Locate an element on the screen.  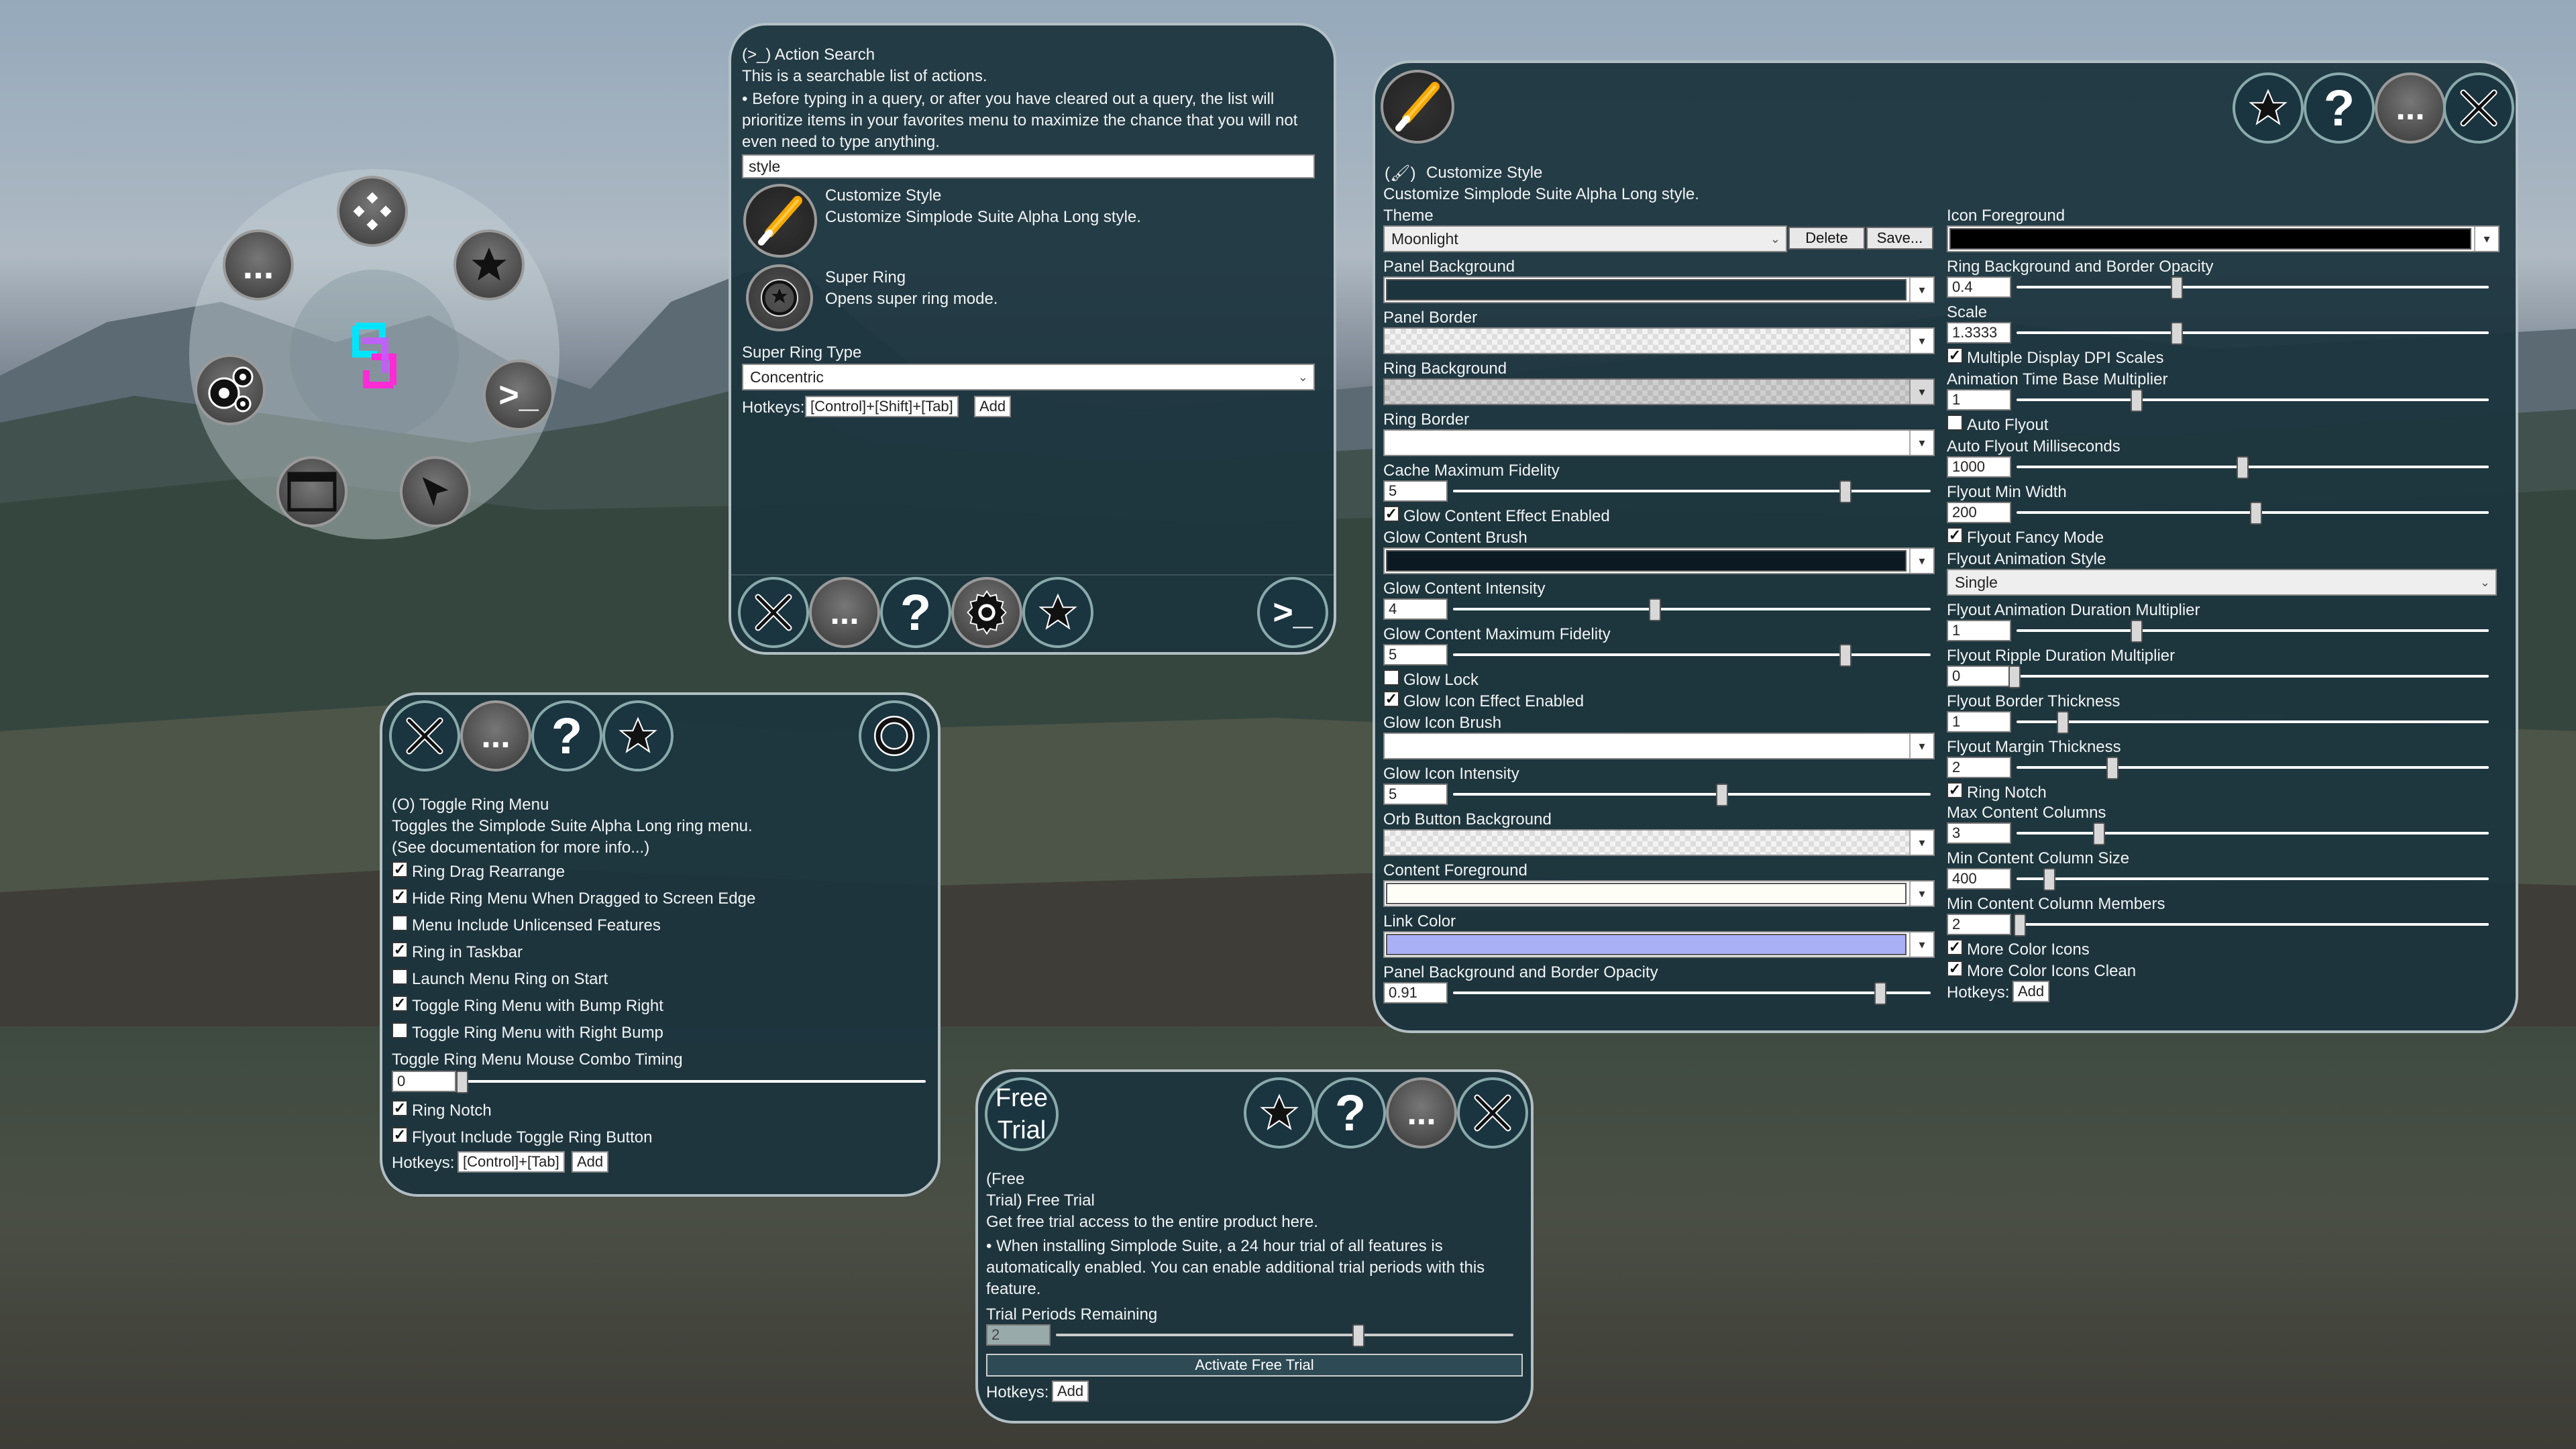
scale-slider-track is located at coordinates (2253, 332).